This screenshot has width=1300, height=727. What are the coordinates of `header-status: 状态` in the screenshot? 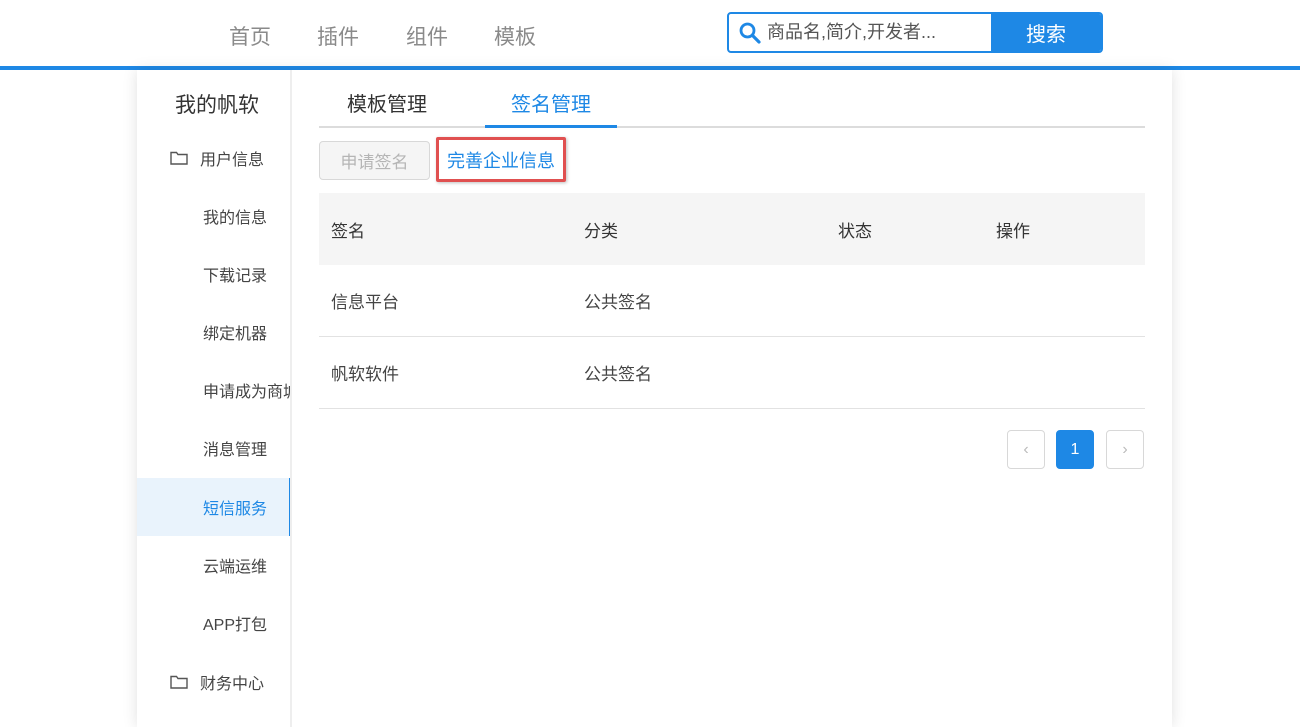 It's located at (855, 231).